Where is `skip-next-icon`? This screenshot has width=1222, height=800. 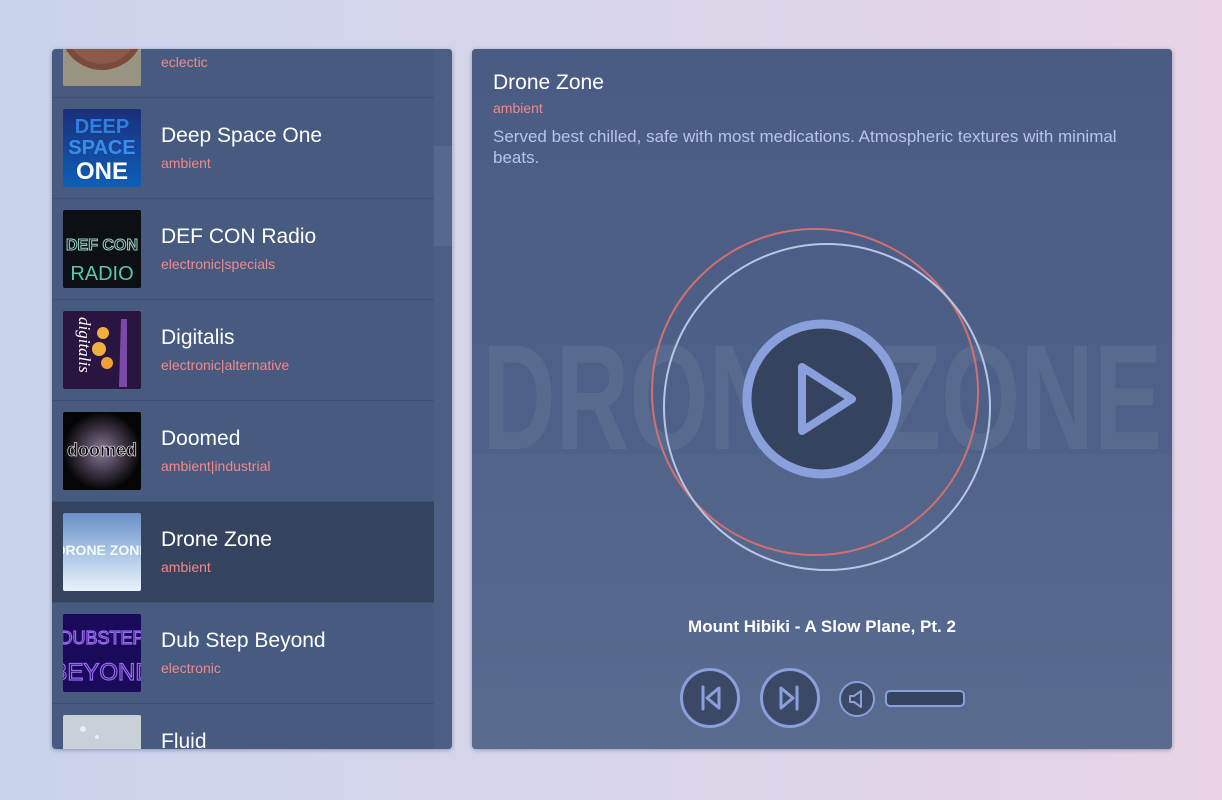 skip-next-icon is located at coordinates (789, 698).